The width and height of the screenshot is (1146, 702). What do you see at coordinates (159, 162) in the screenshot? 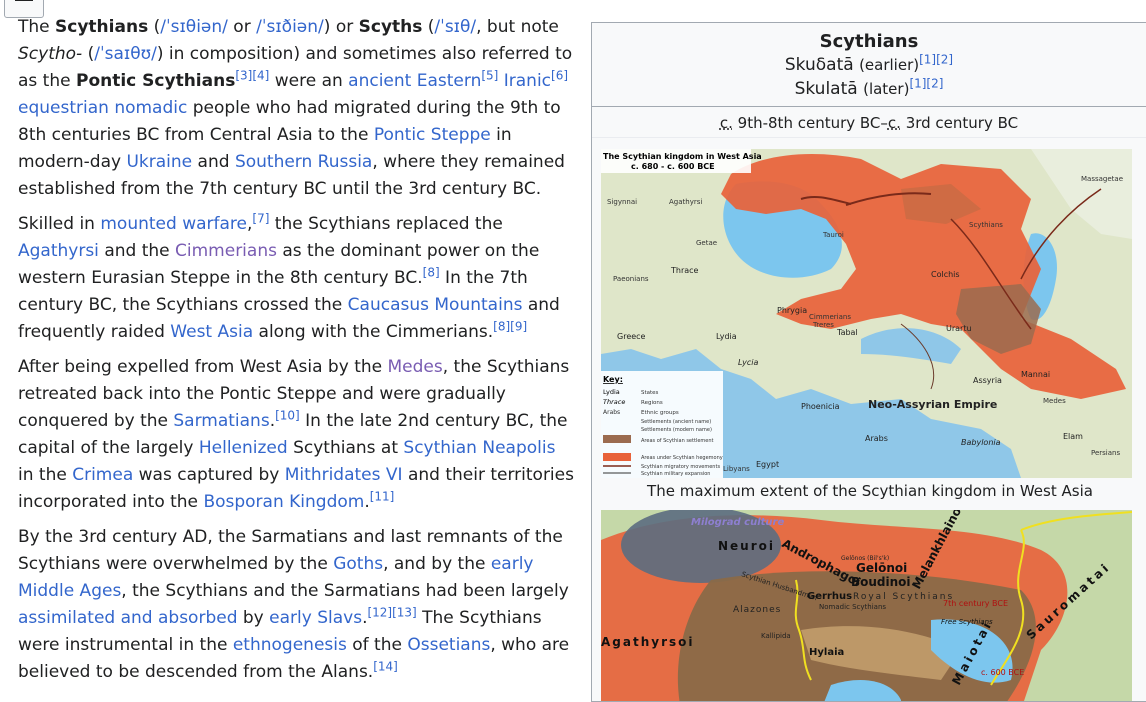
I see `link-ukraine: Ukraine` at bounding box center [159, 162].